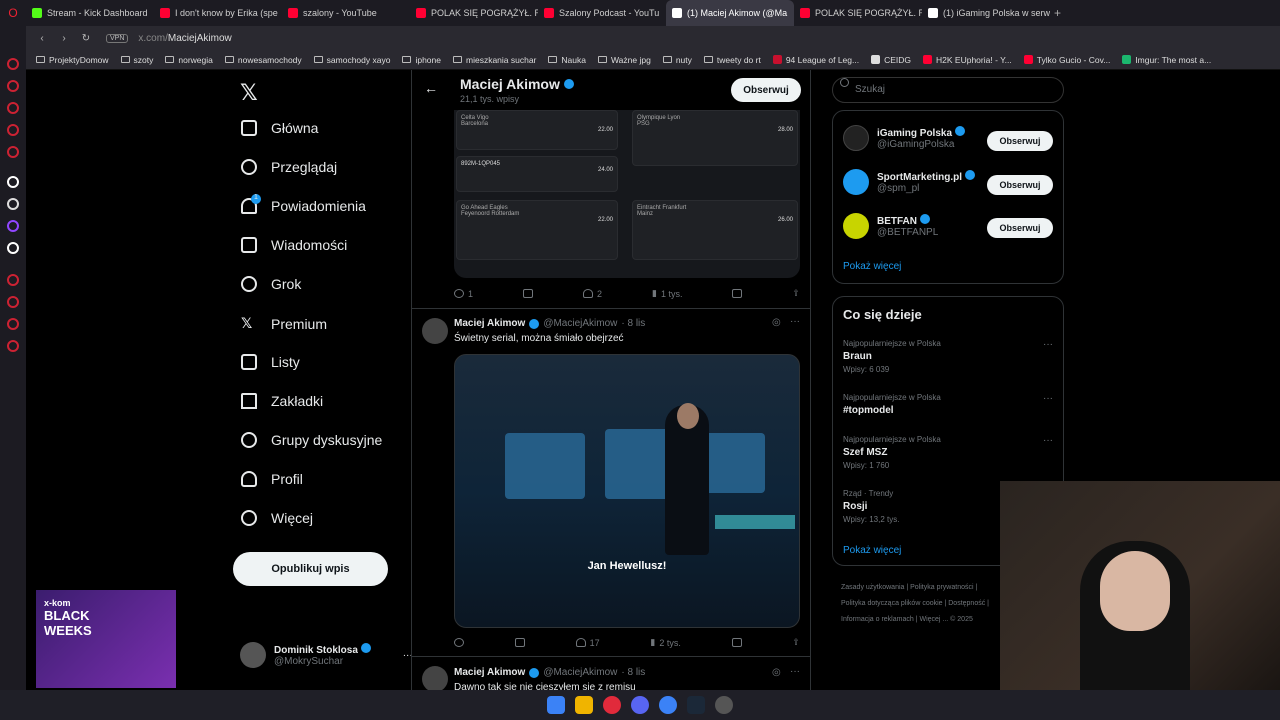 The width and height of the screenshot is (1280, 720). Describe the element at coordinates (218, 13) in the screenshot. I see `tab-1: I don't know by Erika (spe` at that location.